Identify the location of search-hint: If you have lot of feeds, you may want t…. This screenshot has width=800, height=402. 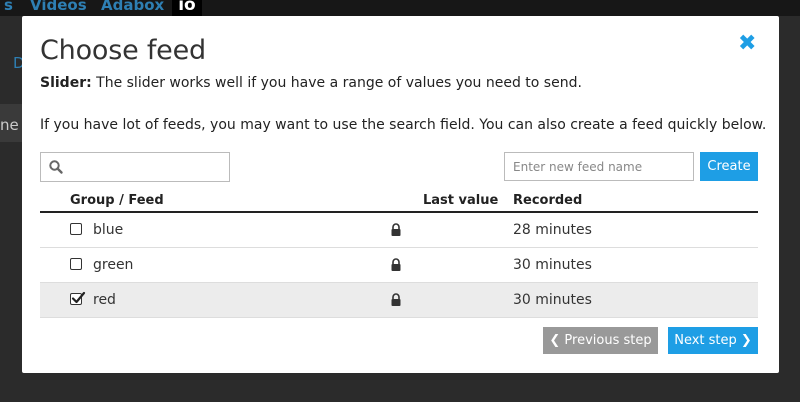
(403, 125).